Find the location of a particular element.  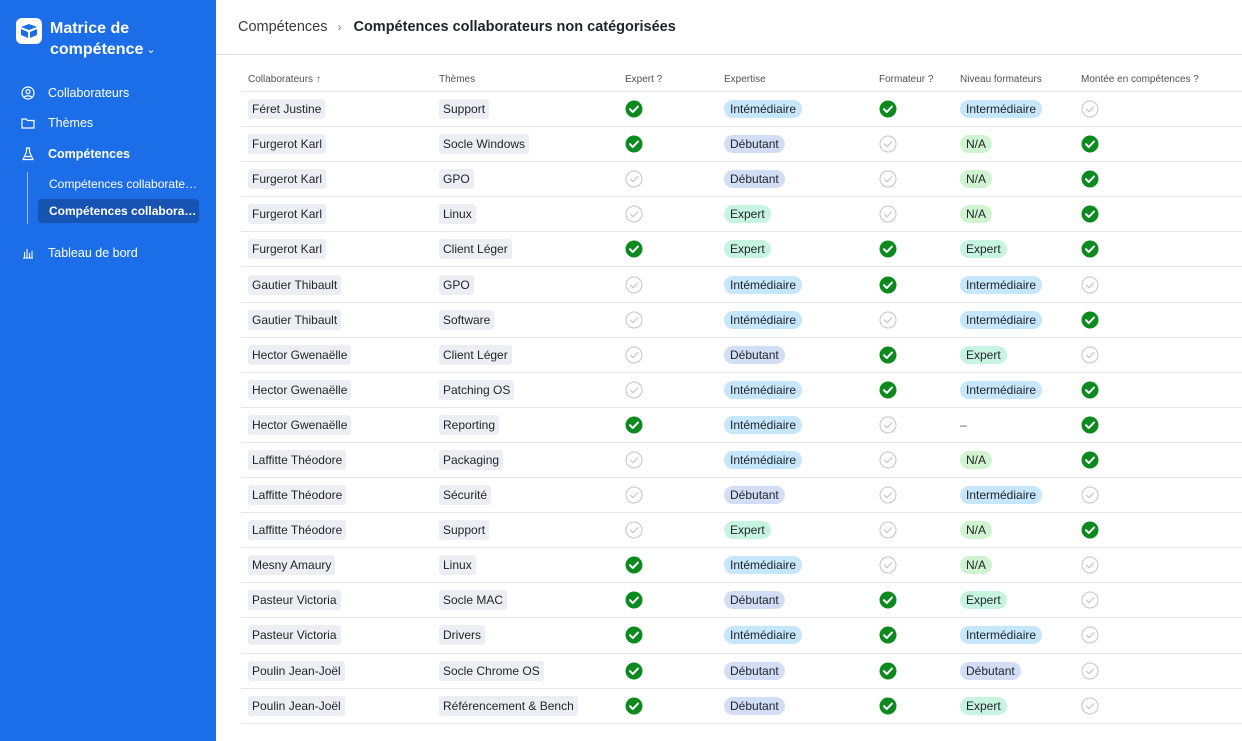

sidebar-item-collaborateurs: Collaborateurs is located at coordinates (74, 93).